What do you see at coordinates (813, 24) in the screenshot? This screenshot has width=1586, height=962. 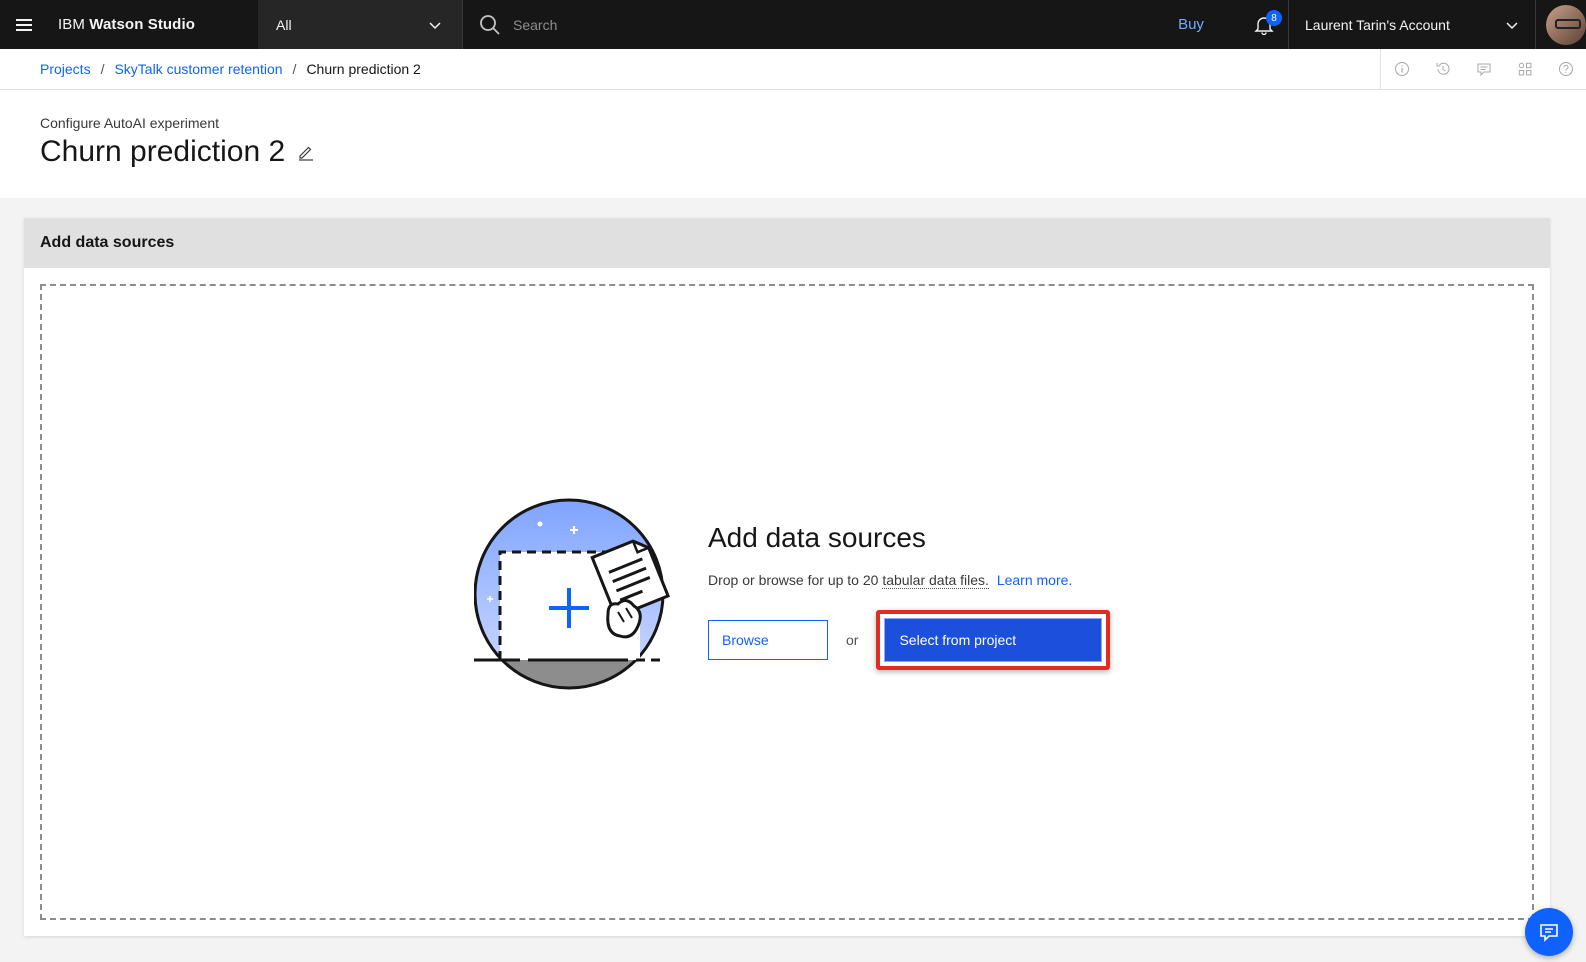 I see `search-input` at bounding box center [813, 24].